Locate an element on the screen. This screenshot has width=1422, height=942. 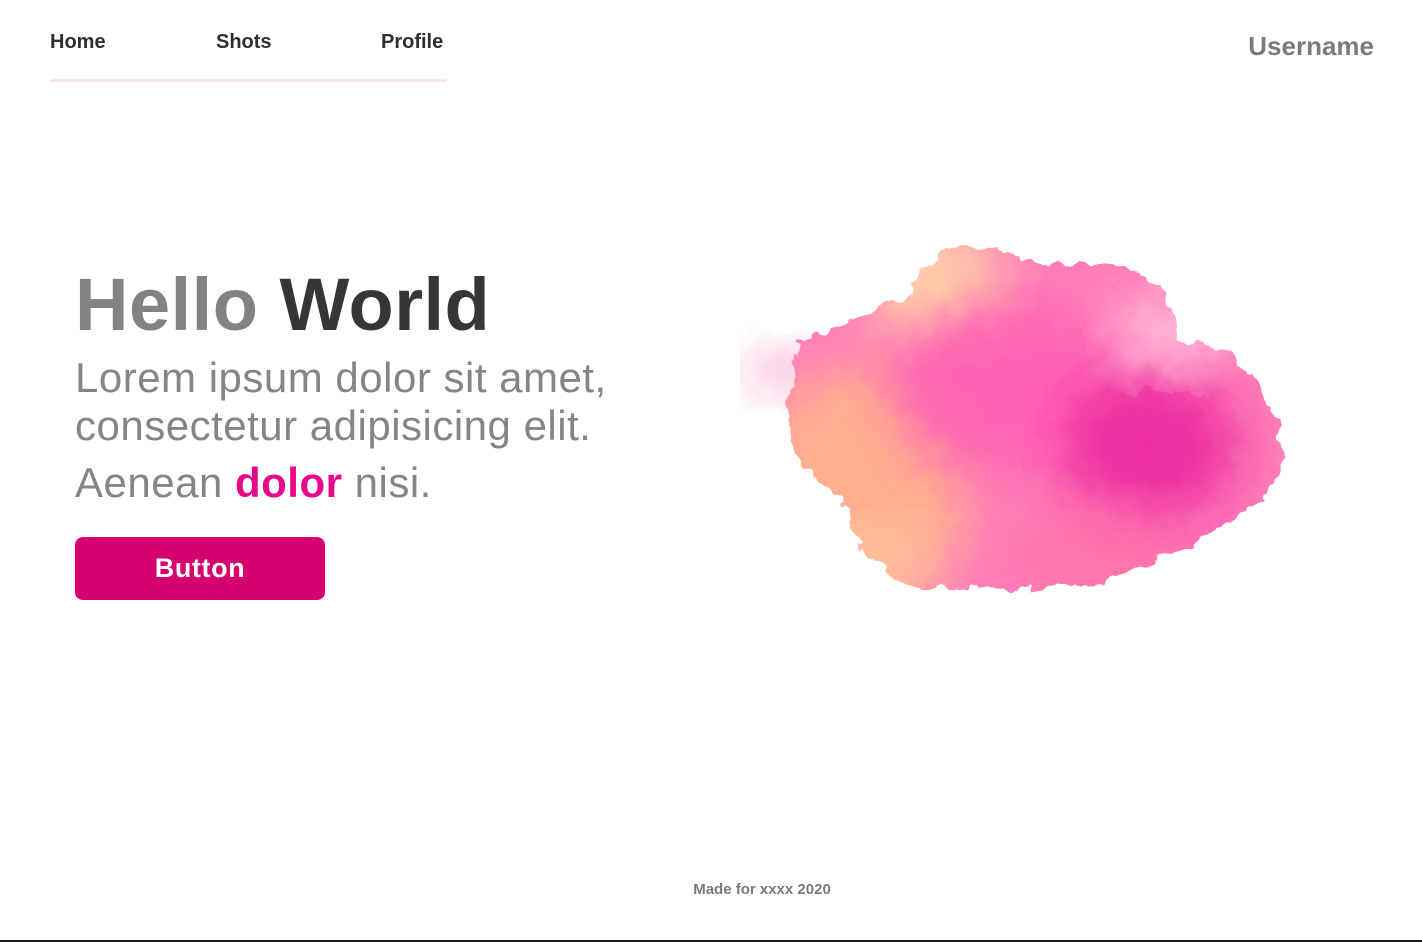
username-link: Username is located at coordinates (1311, 46).